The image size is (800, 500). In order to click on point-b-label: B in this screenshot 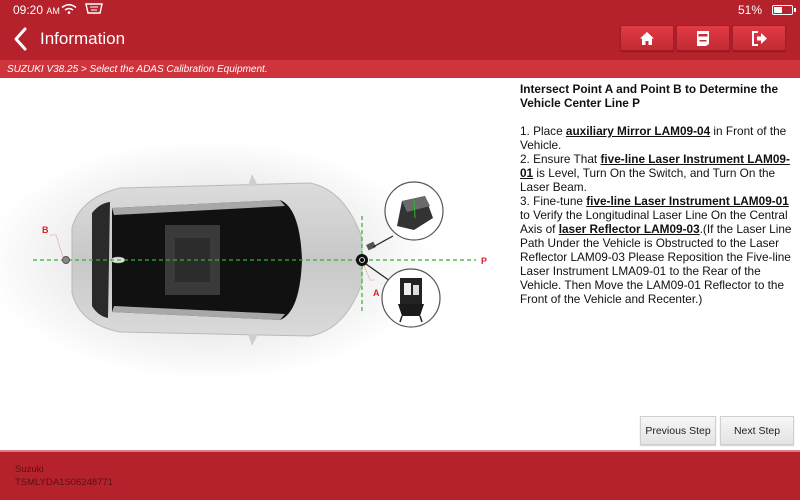, I will do `click(45, 230)`.